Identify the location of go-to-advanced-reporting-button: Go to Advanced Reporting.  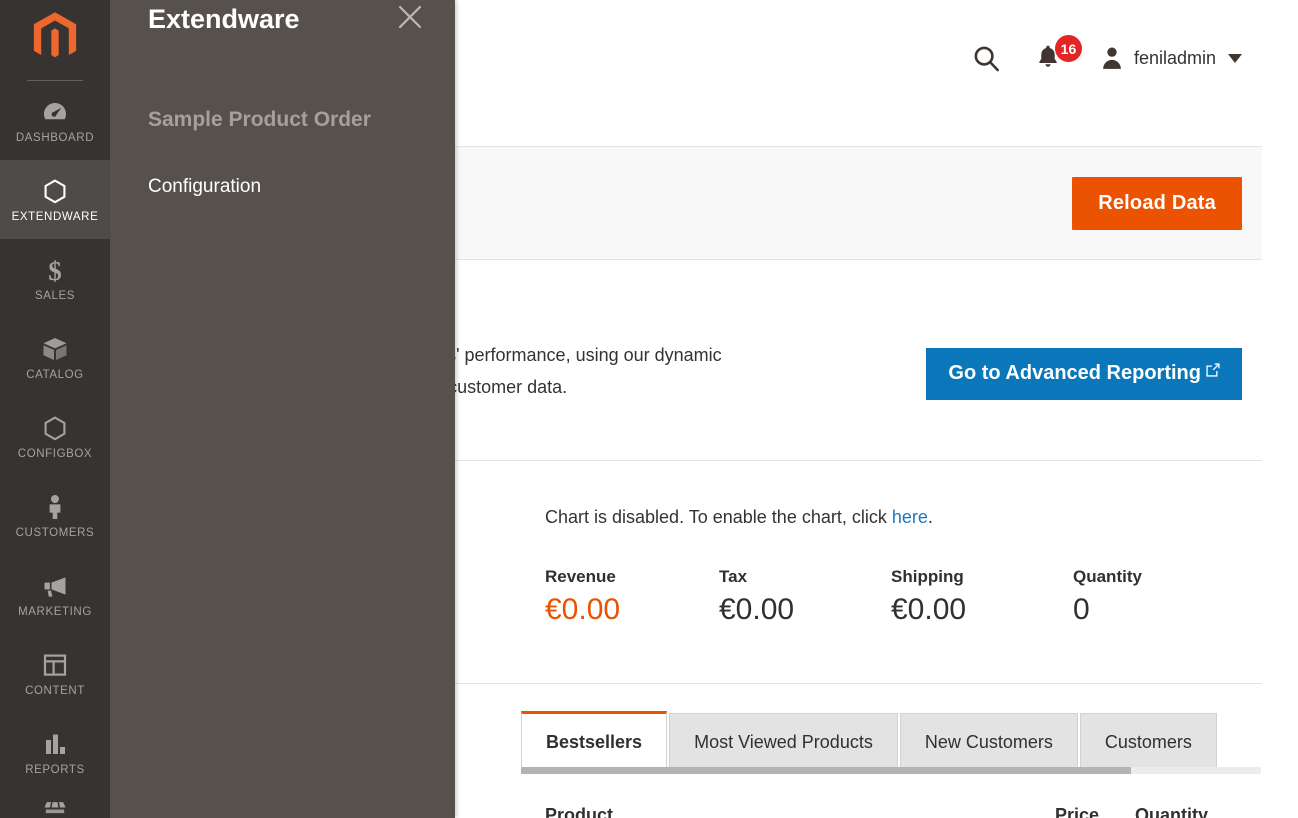
(1084, 374).